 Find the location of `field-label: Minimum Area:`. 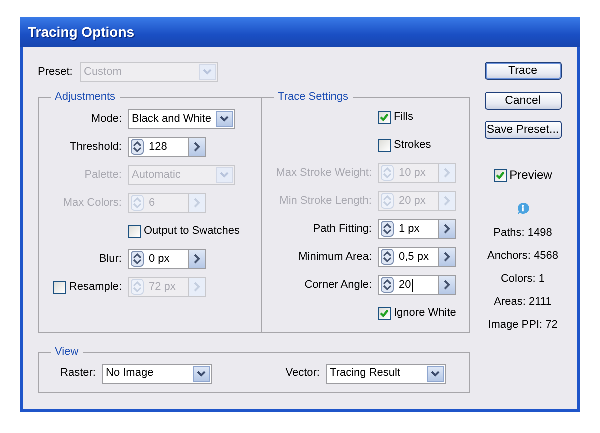

field-label: Minimum Area: is located at coordinates (335, 257).